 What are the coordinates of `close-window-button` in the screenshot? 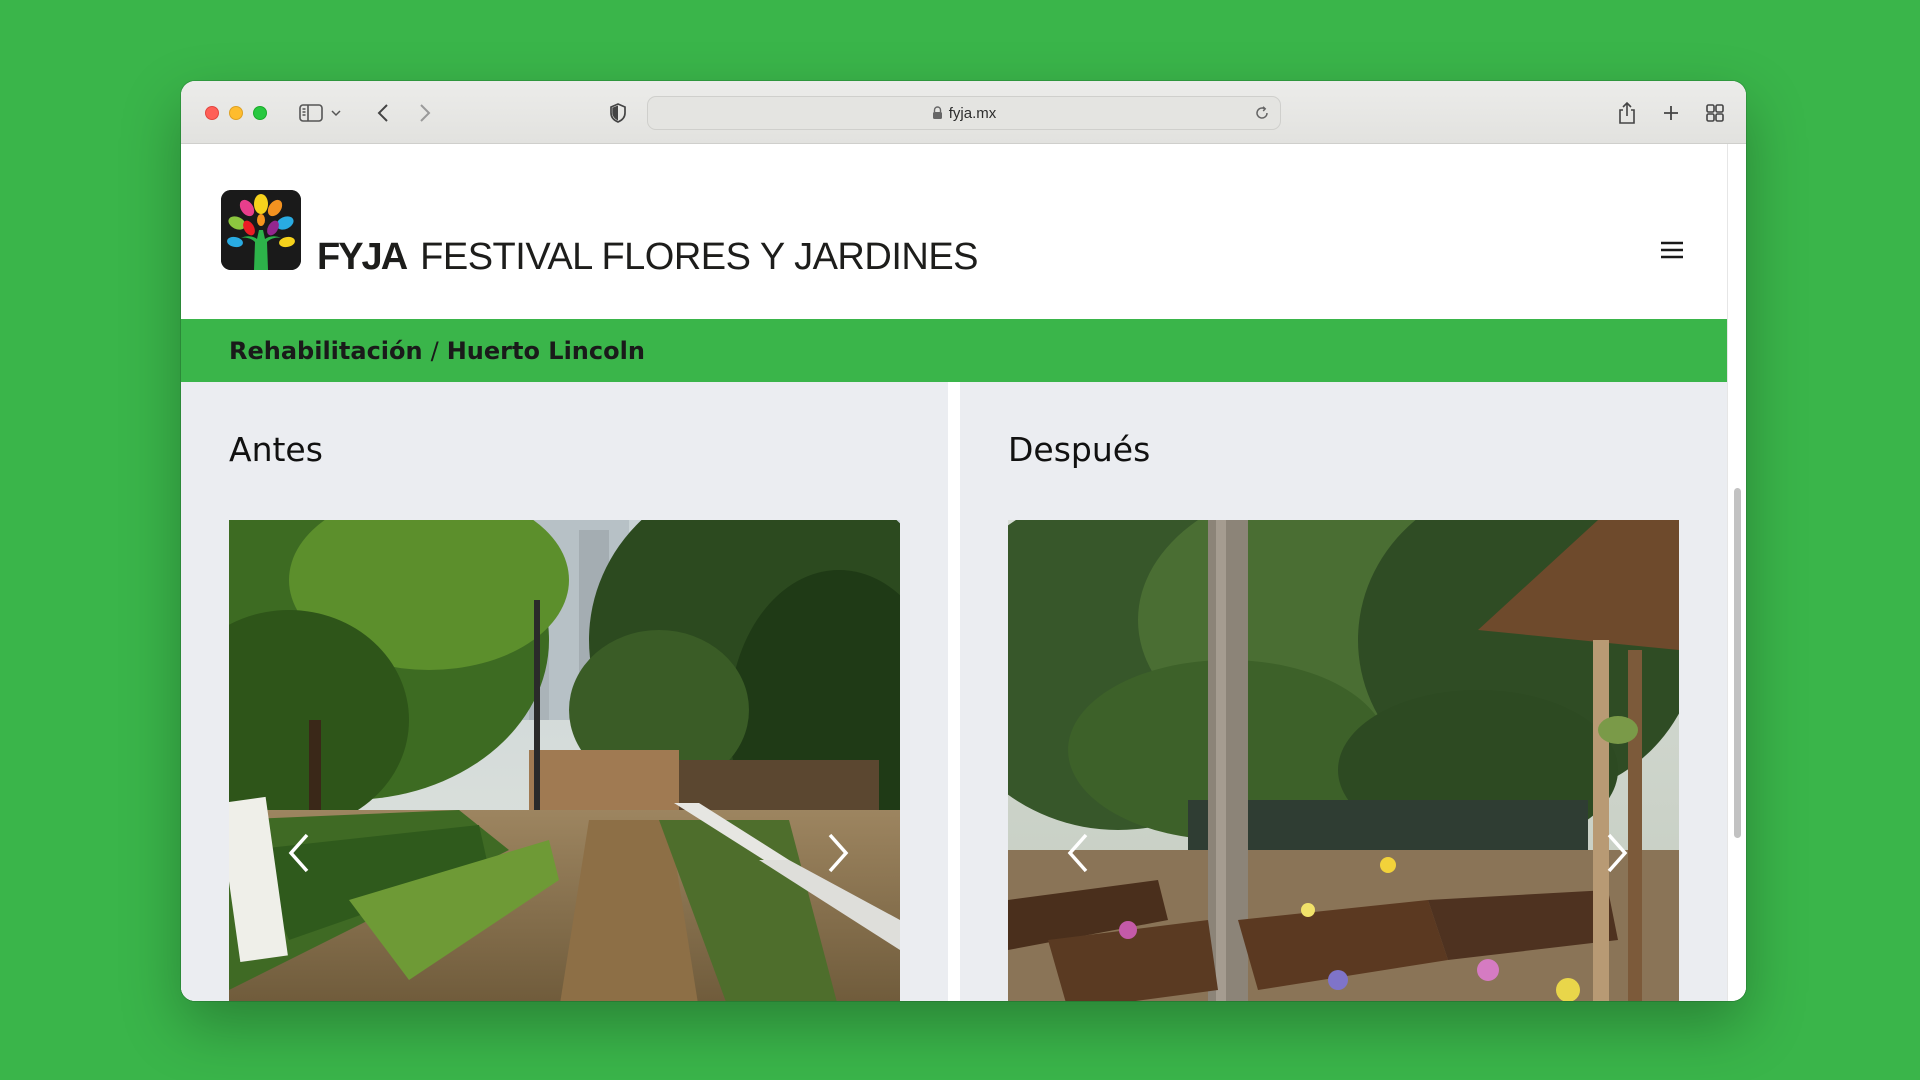 It's located at (212, 113).